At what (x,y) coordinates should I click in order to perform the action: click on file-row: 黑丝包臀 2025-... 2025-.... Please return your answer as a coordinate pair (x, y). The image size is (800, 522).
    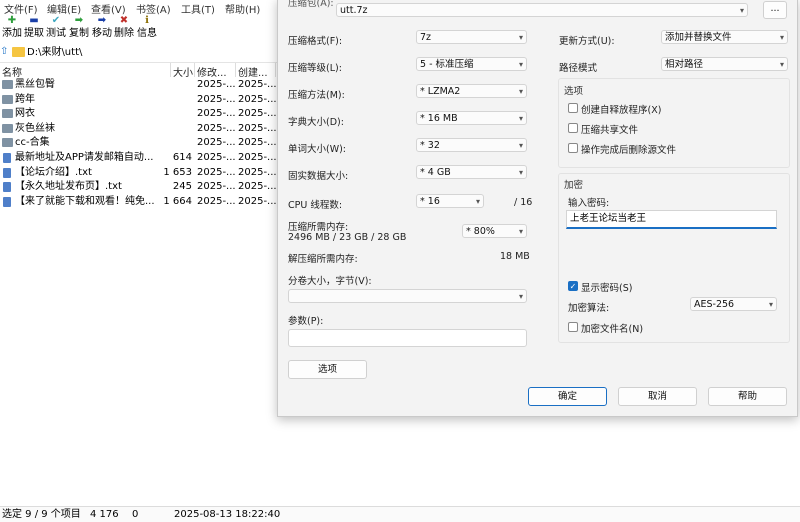
    Looking at the image, I should click on (140, 85).